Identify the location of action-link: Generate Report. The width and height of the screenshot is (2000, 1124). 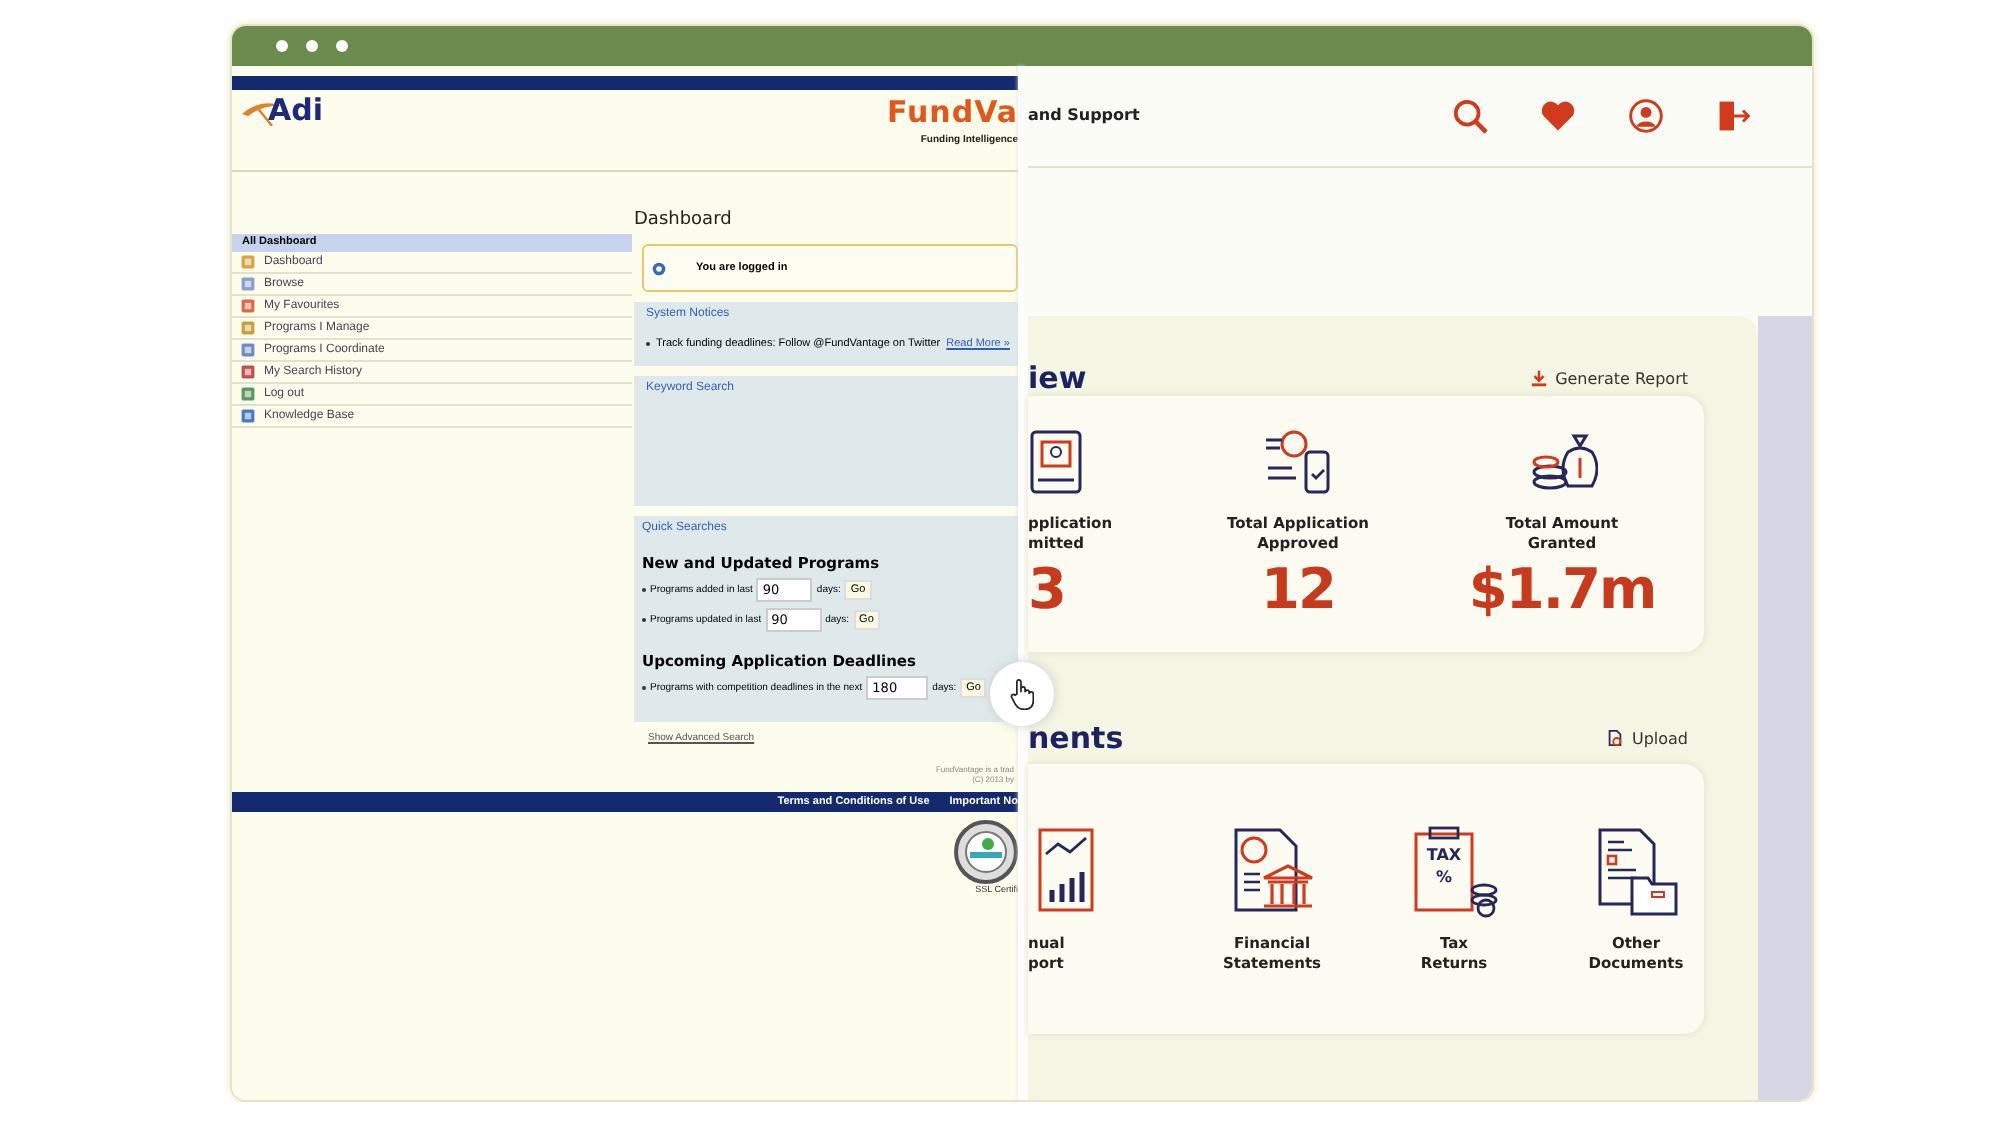
(1608, 378).